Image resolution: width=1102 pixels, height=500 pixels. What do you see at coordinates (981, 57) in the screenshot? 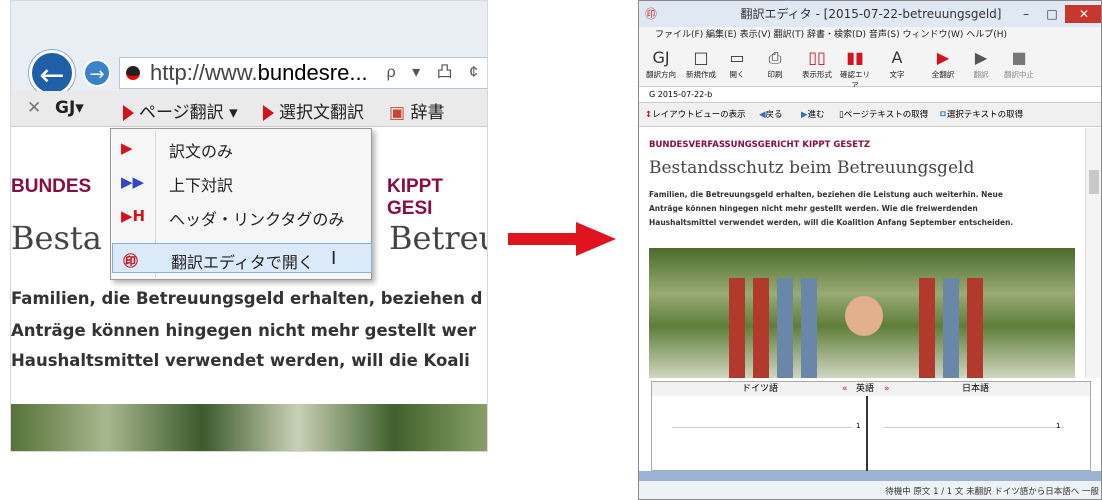
I see `translate-icon: ▶` at bounding box center [981, 57].